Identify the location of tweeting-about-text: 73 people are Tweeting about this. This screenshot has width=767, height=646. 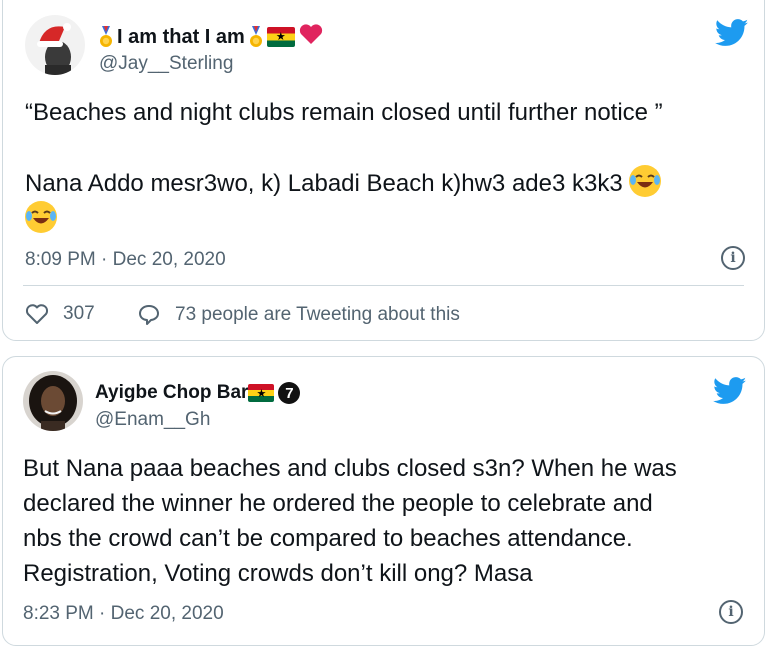
(317, 314).